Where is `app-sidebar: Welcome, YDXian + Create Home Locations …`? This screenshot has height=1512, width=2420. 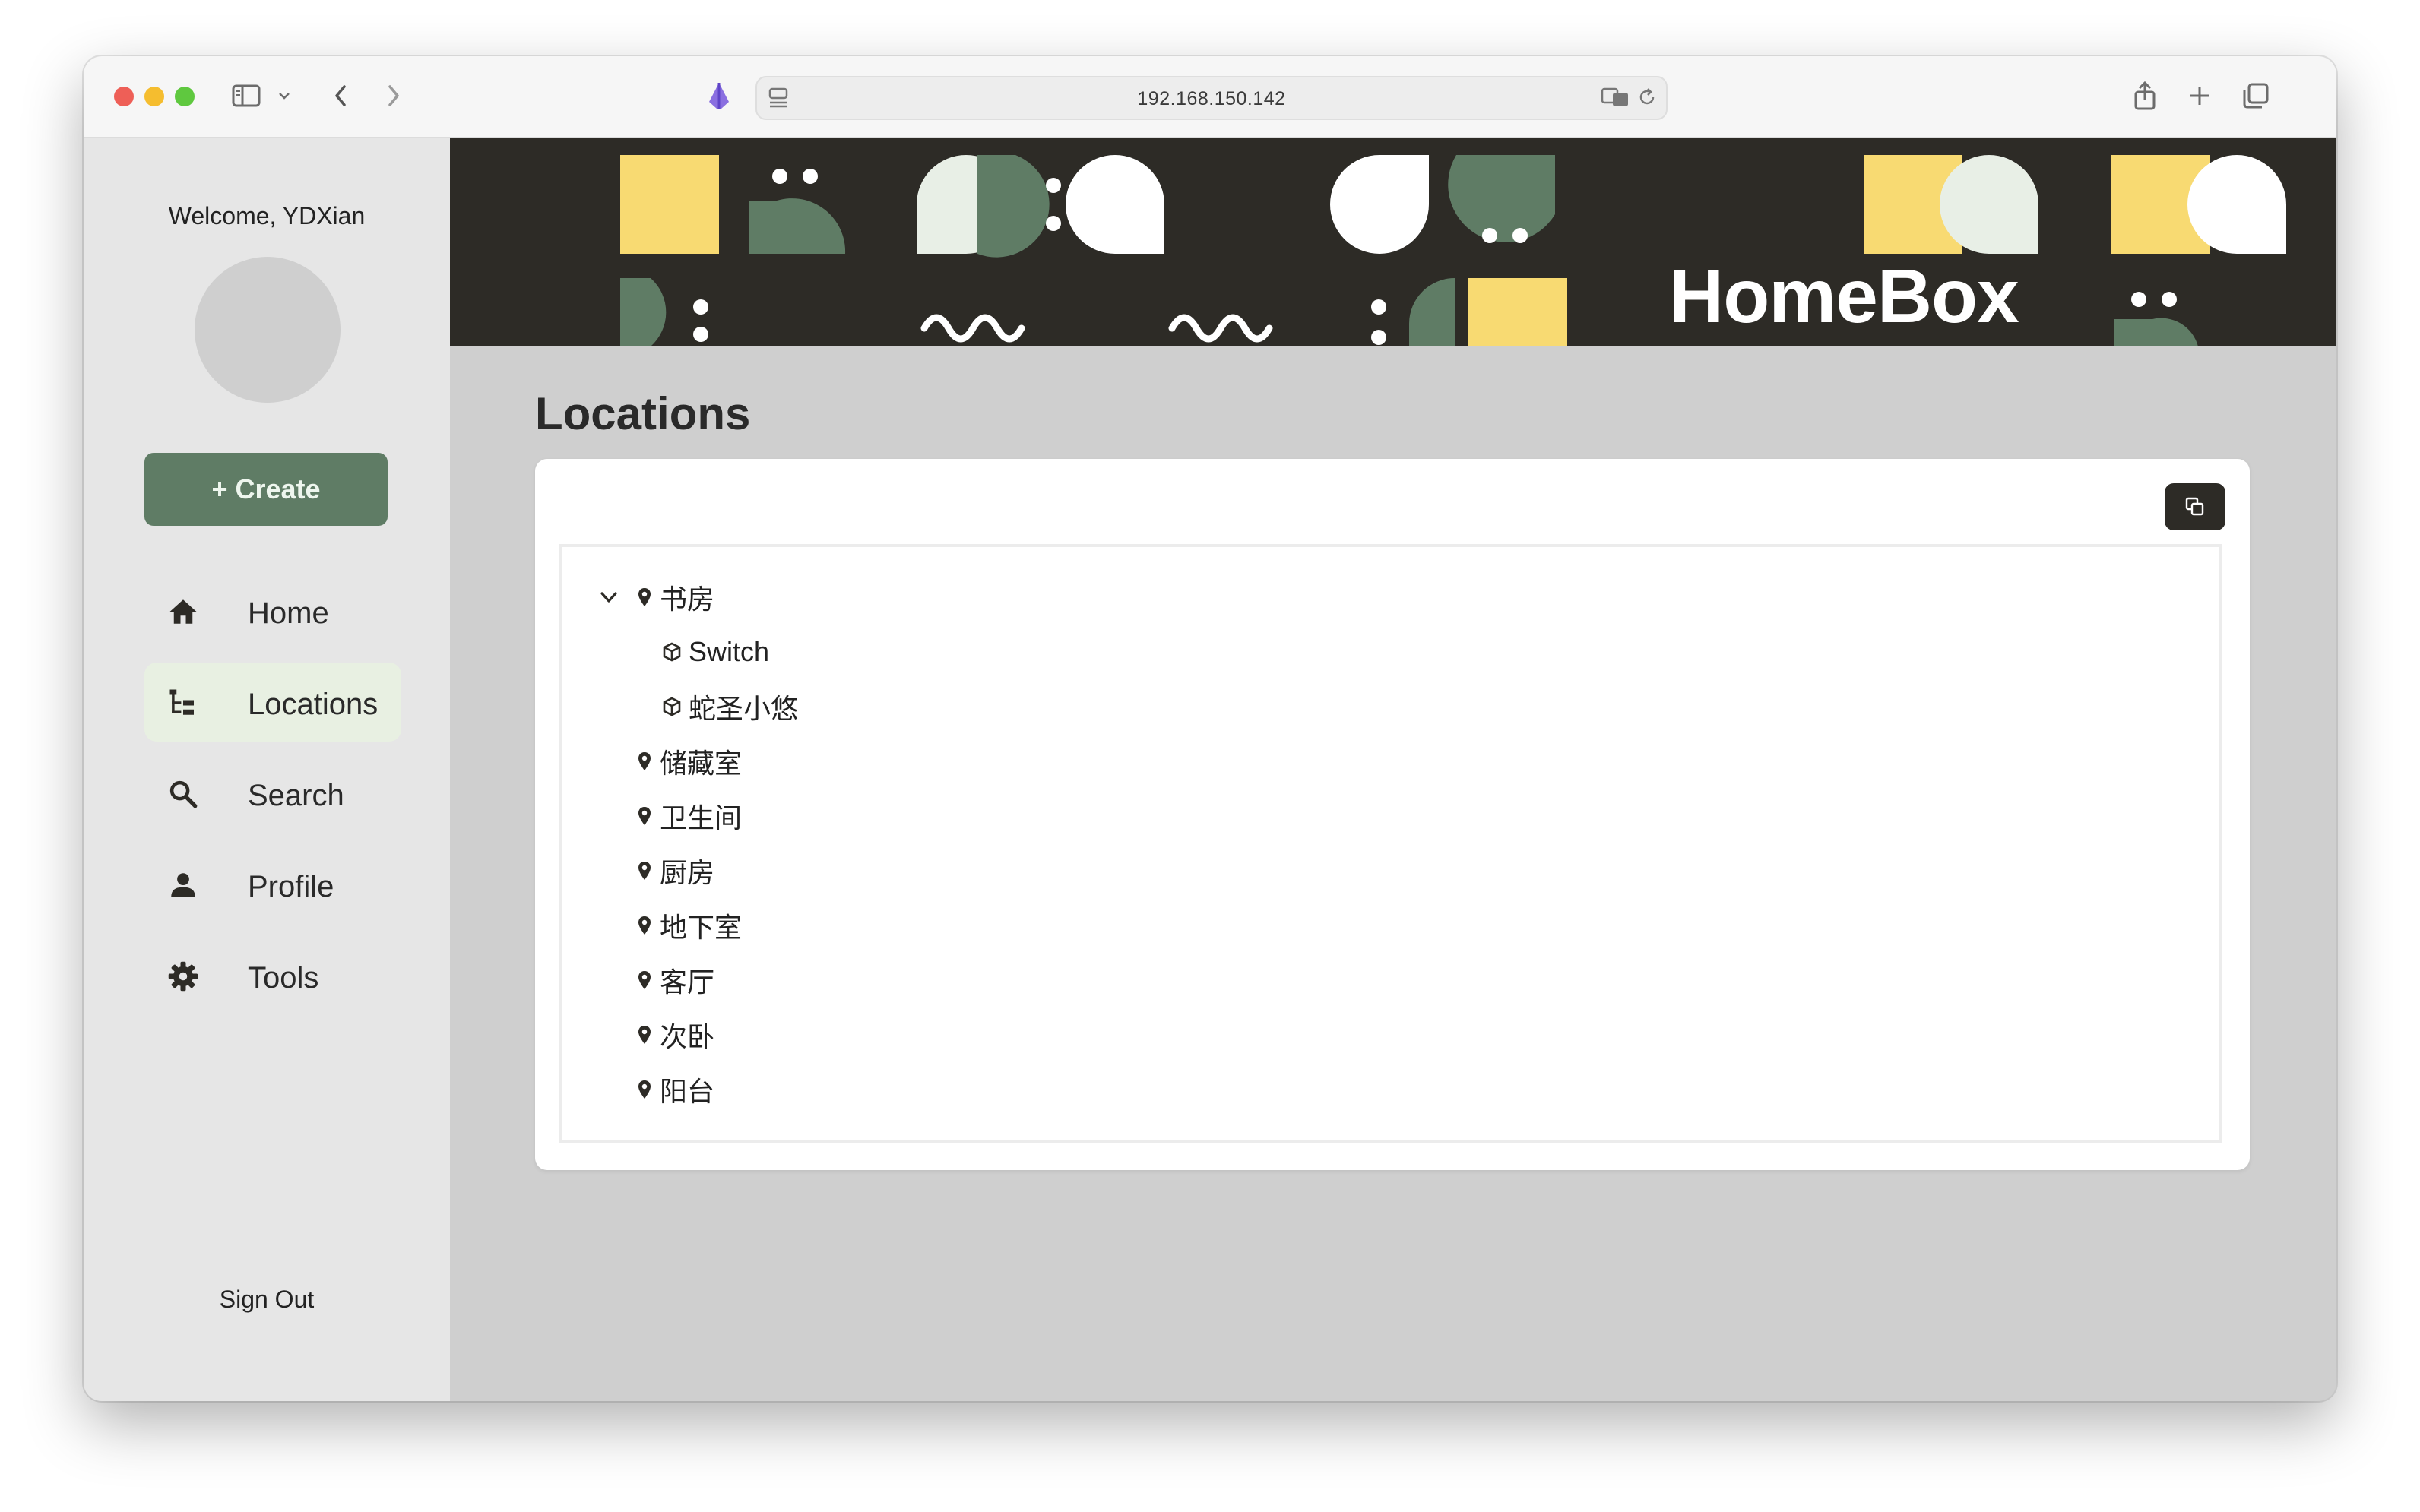 app-sidebar: Welcome, YDXian + Create Home Locations … is located at coordinates (267, 769).